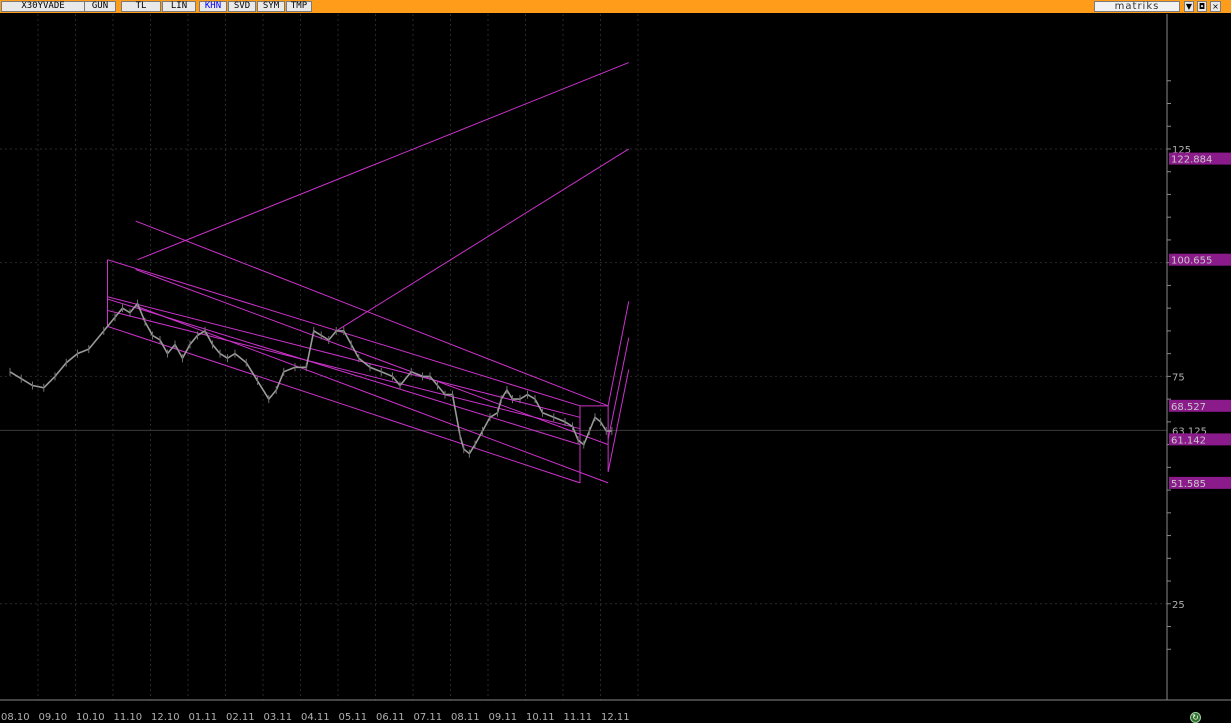  What do you see at coordinates (1188, 440) in the screenshot?
I see `price-label: 61.142` at bounding box center [1188, 440].